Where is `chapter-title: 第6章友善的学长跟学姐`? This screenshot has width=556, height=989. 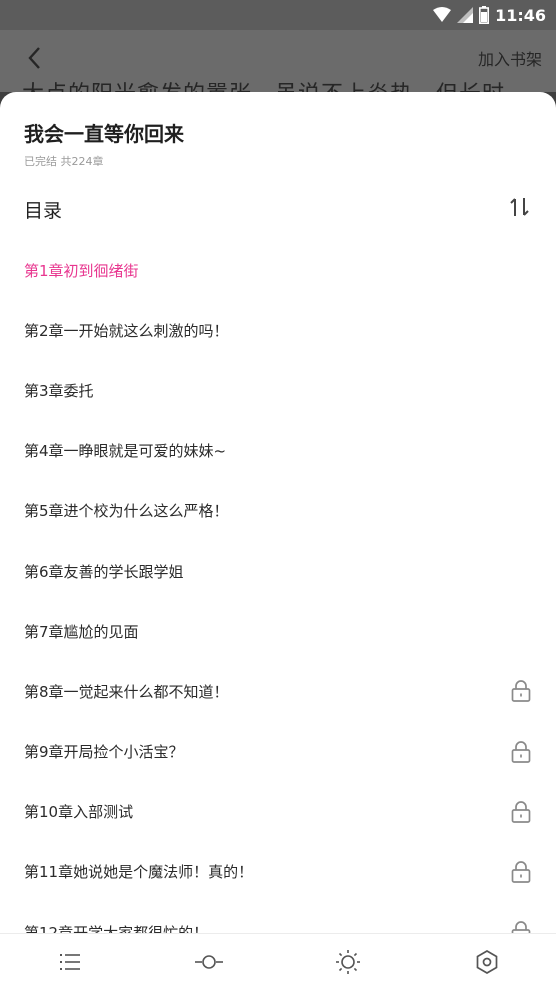 chapter-title: 第6章友善的学长跟学姐 is located at coordinates (104, 571).